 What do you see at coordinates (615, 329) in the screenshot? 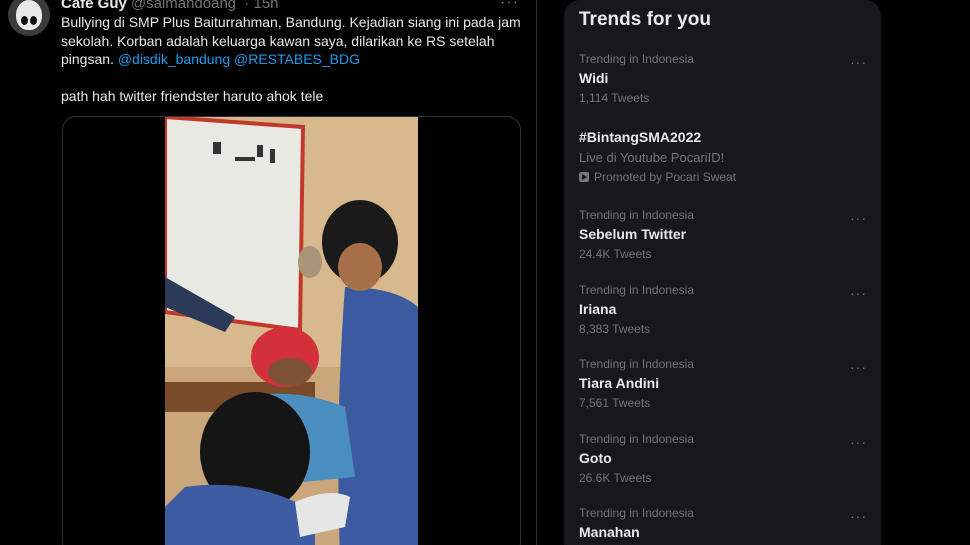
I see `trend-count: 8,383 Tweets` at bounding box center [615, 329].